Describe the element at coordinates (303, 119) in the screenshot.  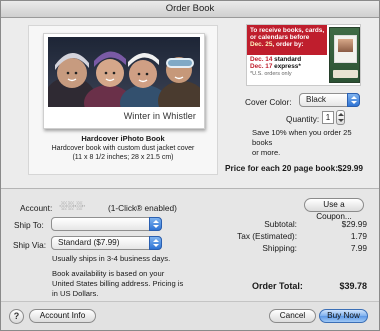
I see `quantity-label: Quantity:` at that location.